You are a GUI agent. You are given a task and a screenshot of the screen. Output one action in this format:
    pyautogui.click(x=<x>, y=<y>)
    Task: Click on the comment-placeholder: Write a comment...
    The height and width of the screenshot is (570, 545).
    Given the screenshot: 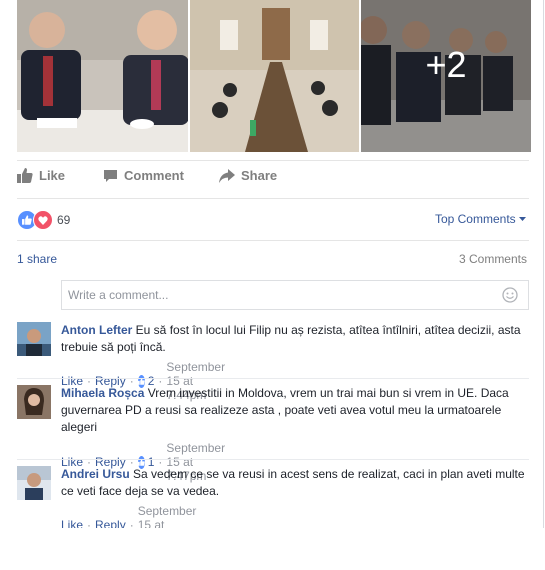 What is the action you would take?
    pyautogui.click(x=118, y=295)
    